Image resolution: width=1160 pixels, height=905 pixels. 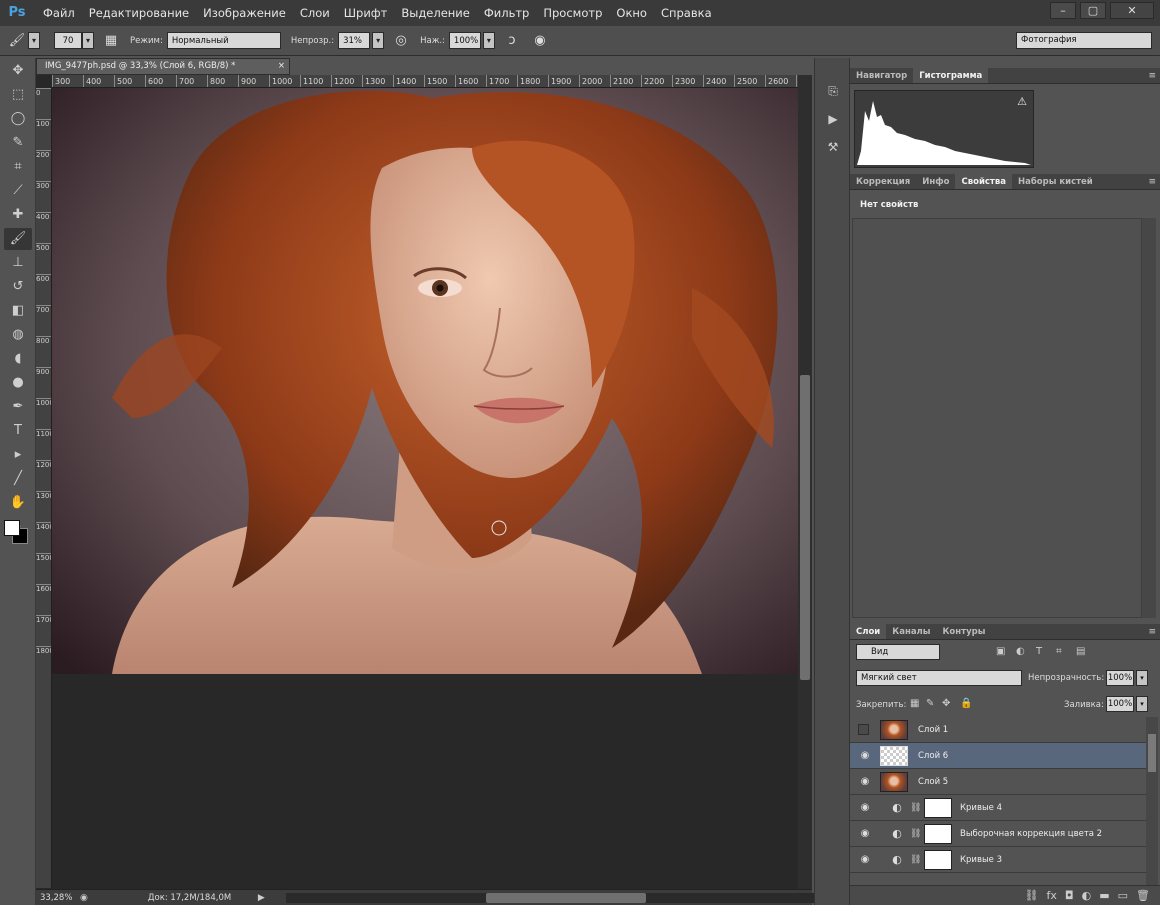 What do you see at coordinates (12, 528) in the screenshot?
I see `foreground-color-swatch` at bounding box center [12, 528].